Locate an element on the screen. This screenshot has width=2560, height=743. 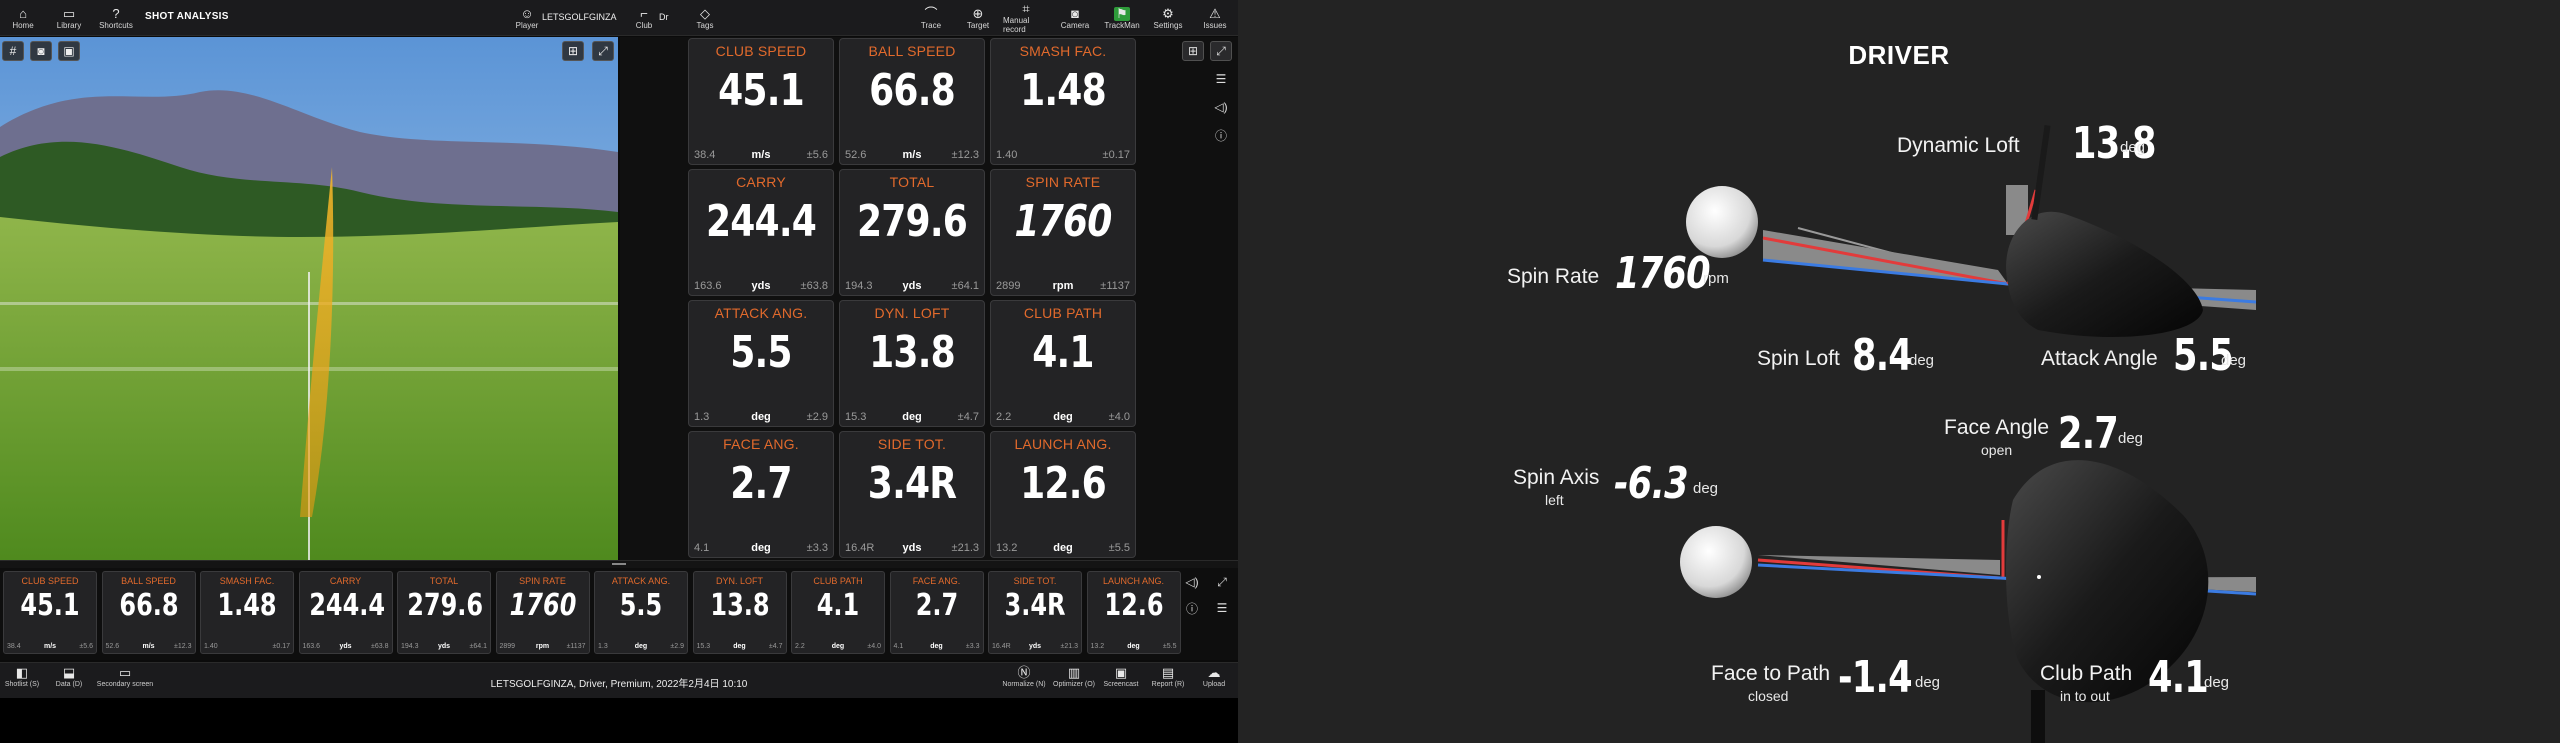
screencast-button: ▣ Screencast is located at coordinates (1121, 676).